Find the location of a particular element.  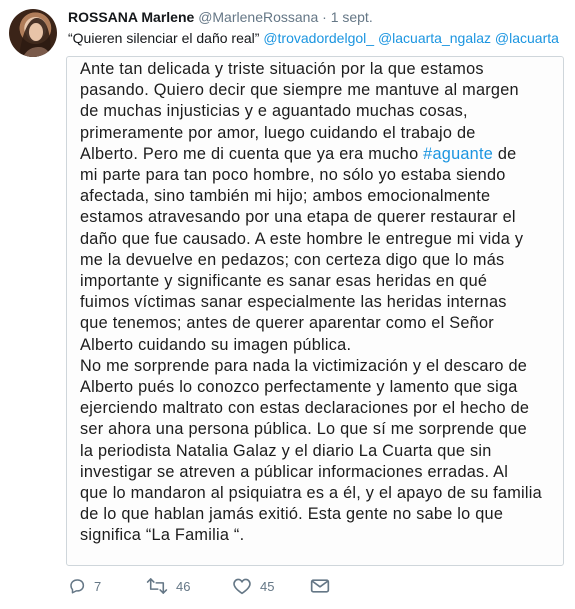

retweet-button: 46 is located at coordinates (168, 586).